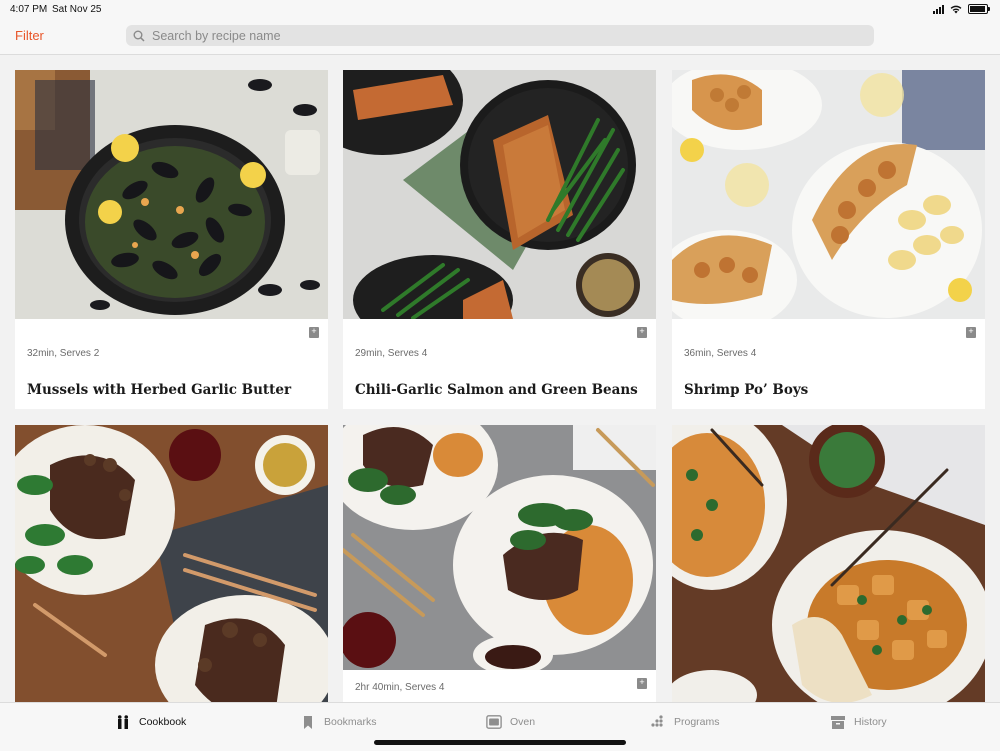  I want to click on recipe-title: Shrimp Po’ Boys, so click(746, 390).